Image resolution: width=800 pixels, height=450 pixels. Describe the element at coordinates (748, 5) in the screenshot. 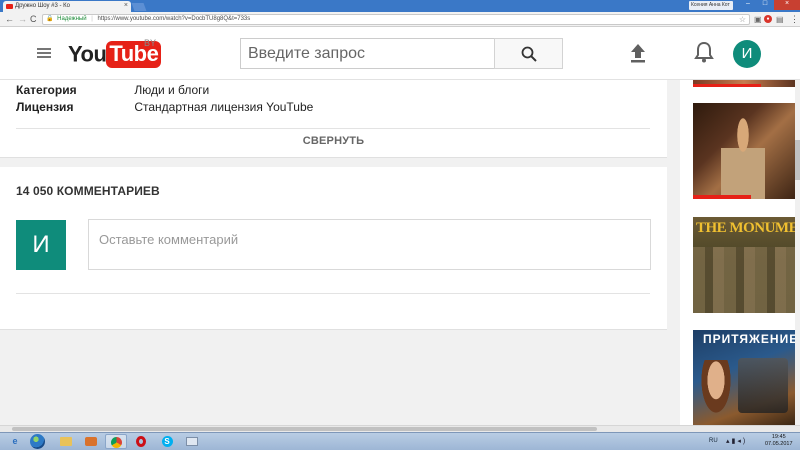

I see `window-minimize-button: –` at that location.